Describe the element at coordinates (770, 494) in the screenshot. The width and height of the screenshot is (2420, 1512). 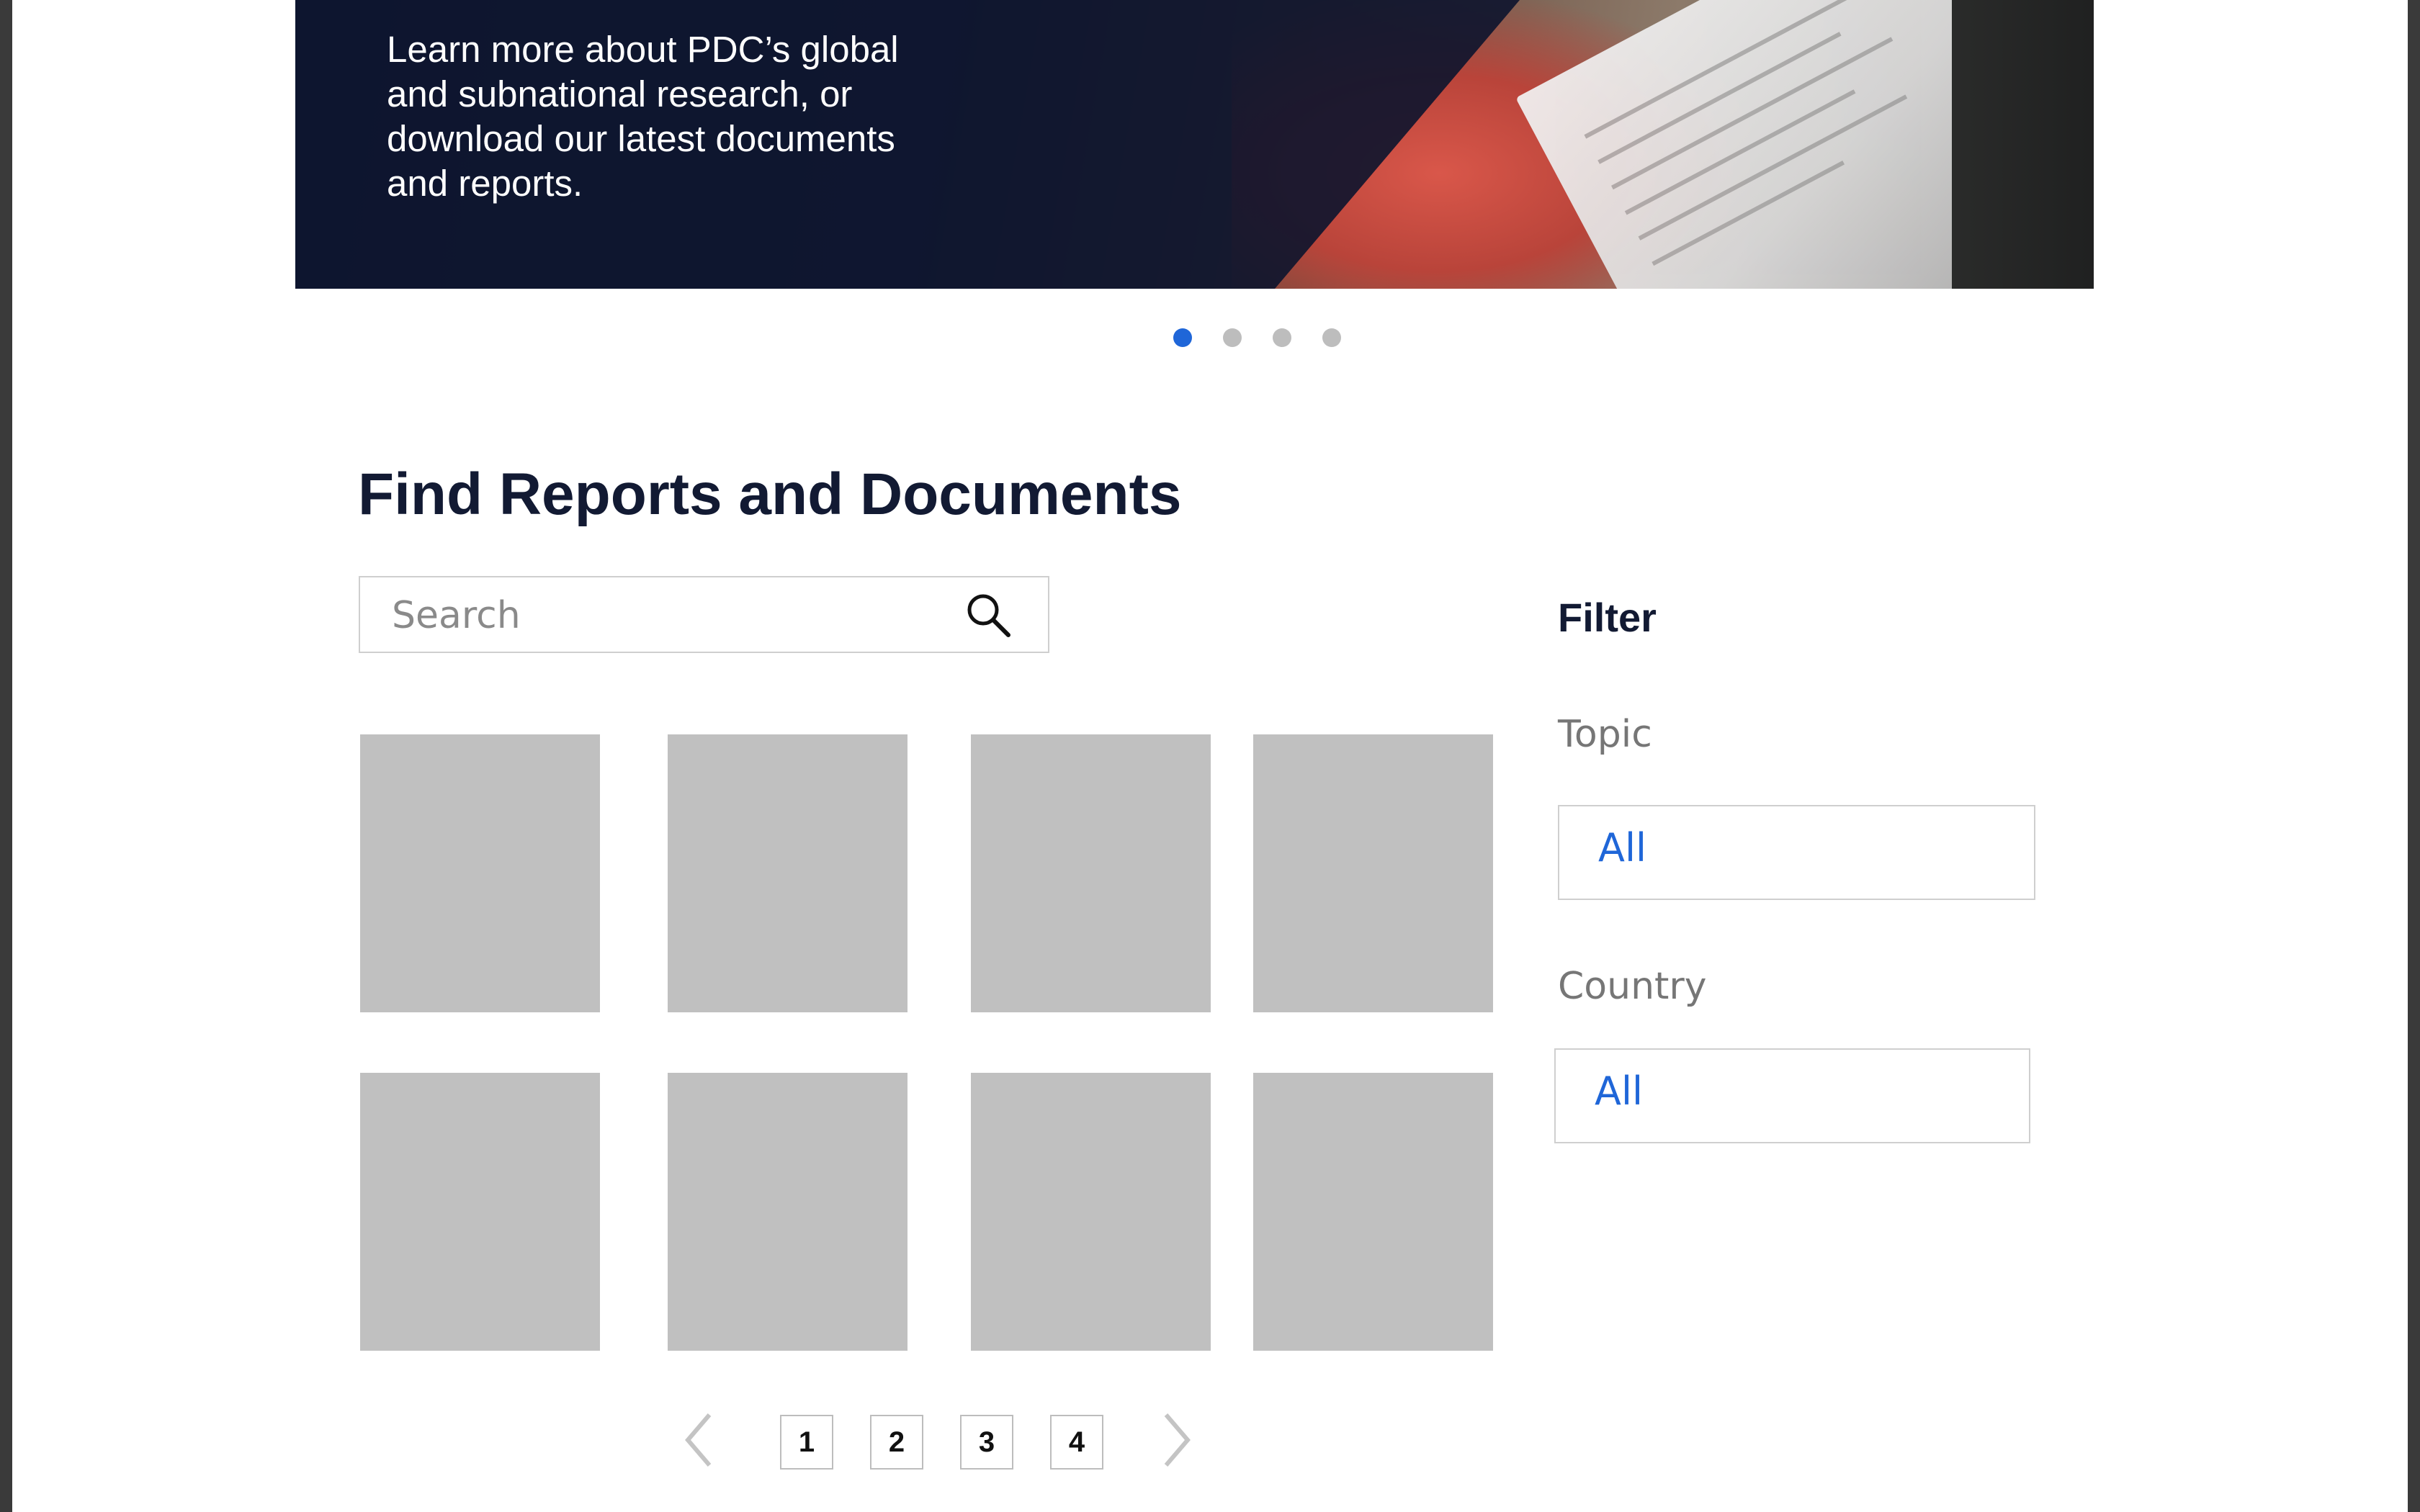
I see `page-title: Find Reports and Documents` at that location.